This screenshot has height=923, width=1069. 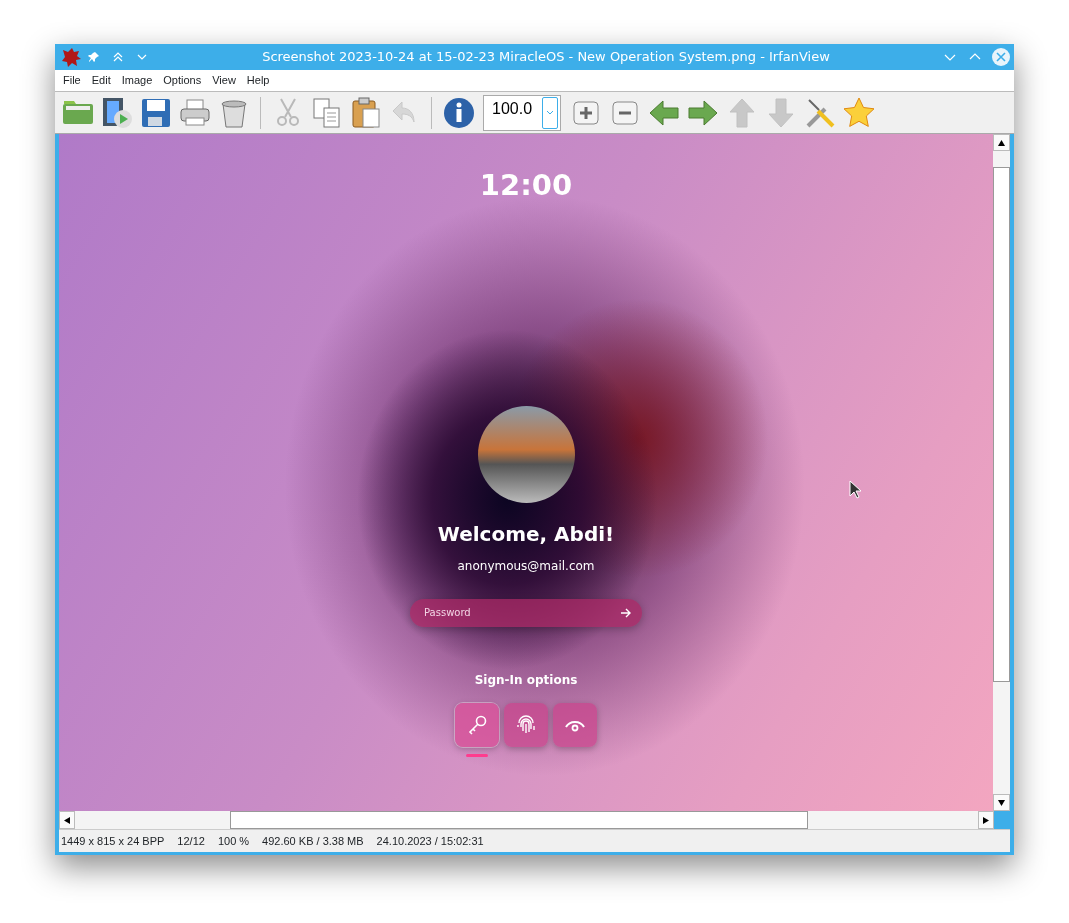 I want to click on caret-icon, so click(x=550, y=112).